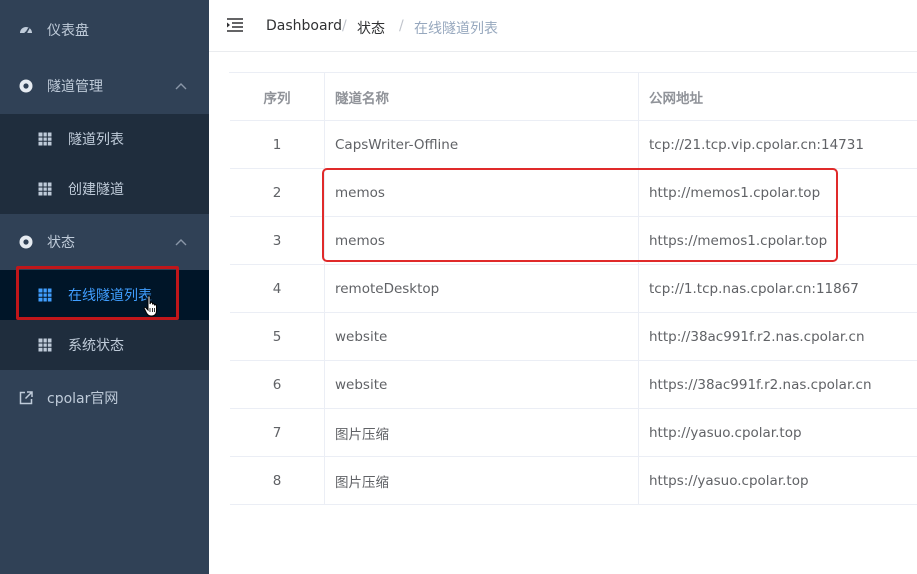 This screenshot has width=917, height=574. Describe the element at coordinates (104, 242) in the screenshot. I see `sidebar-item-status: 状态` at that location.